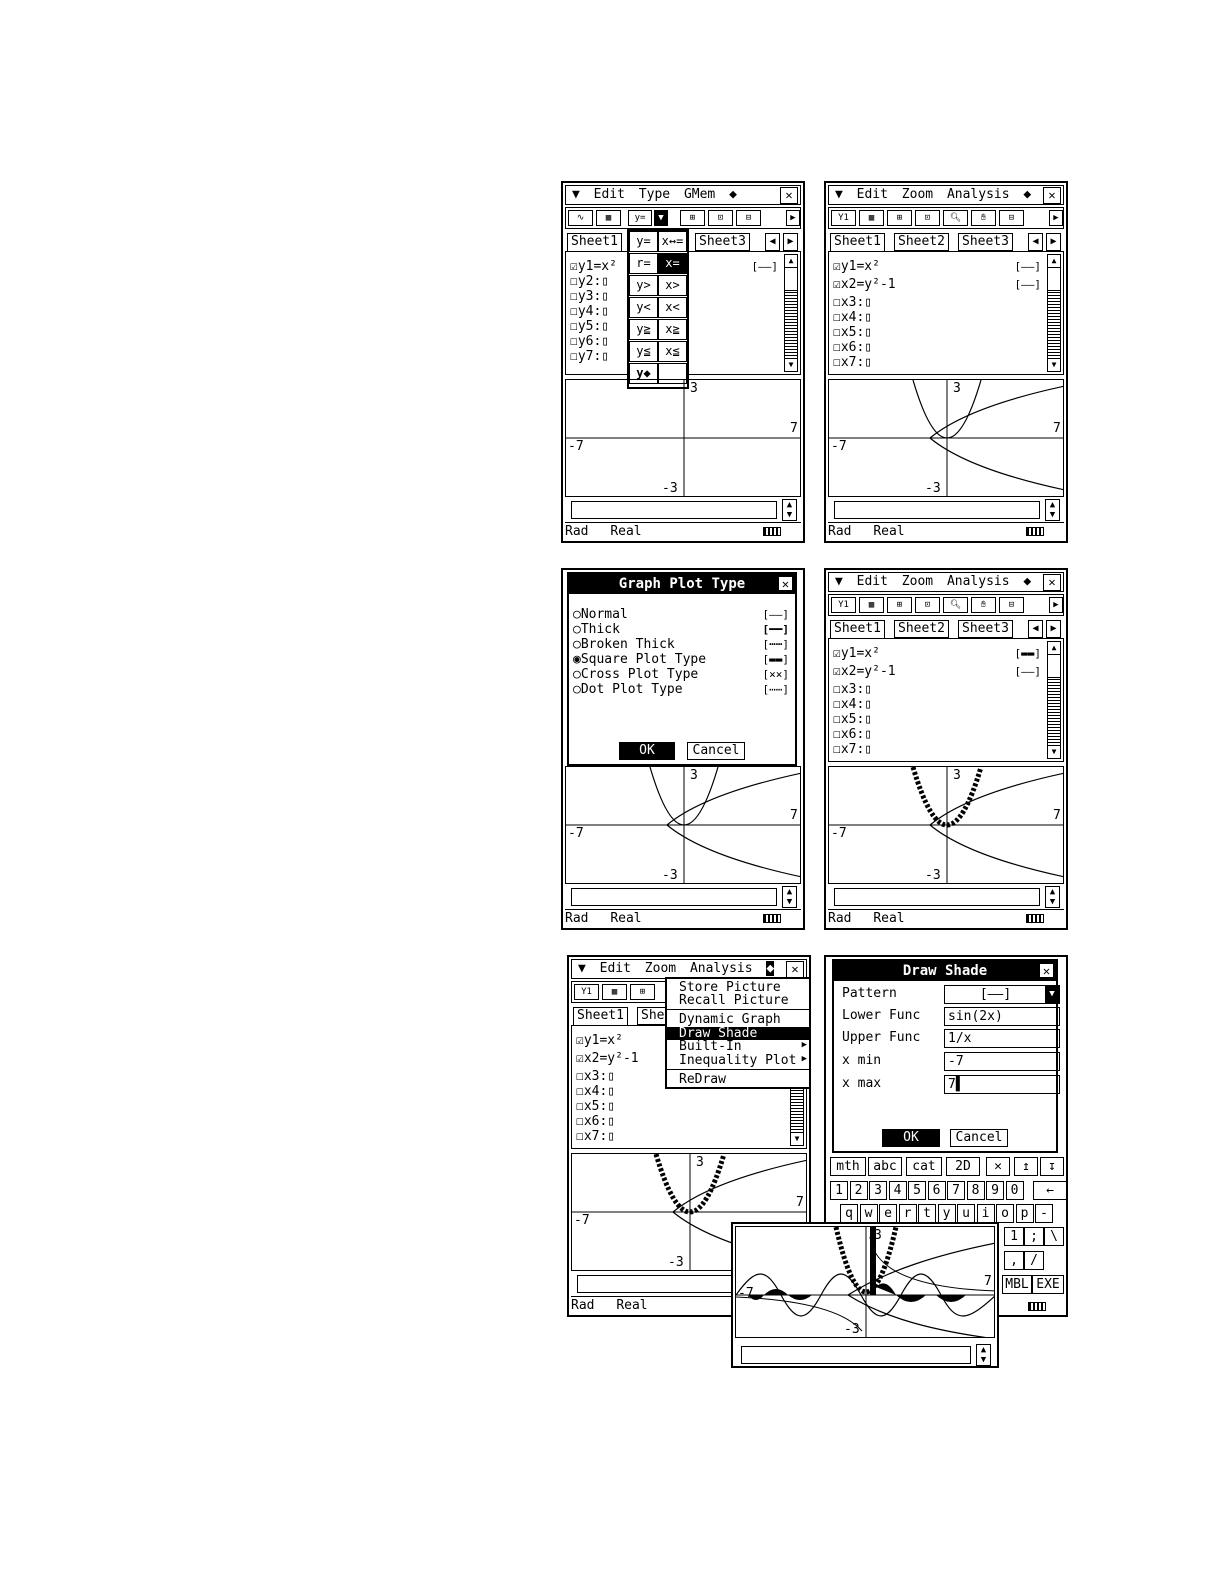 This screenshot has height=1584, width=1224. I want to click on type-r-eq: r=, so click(643, 263).